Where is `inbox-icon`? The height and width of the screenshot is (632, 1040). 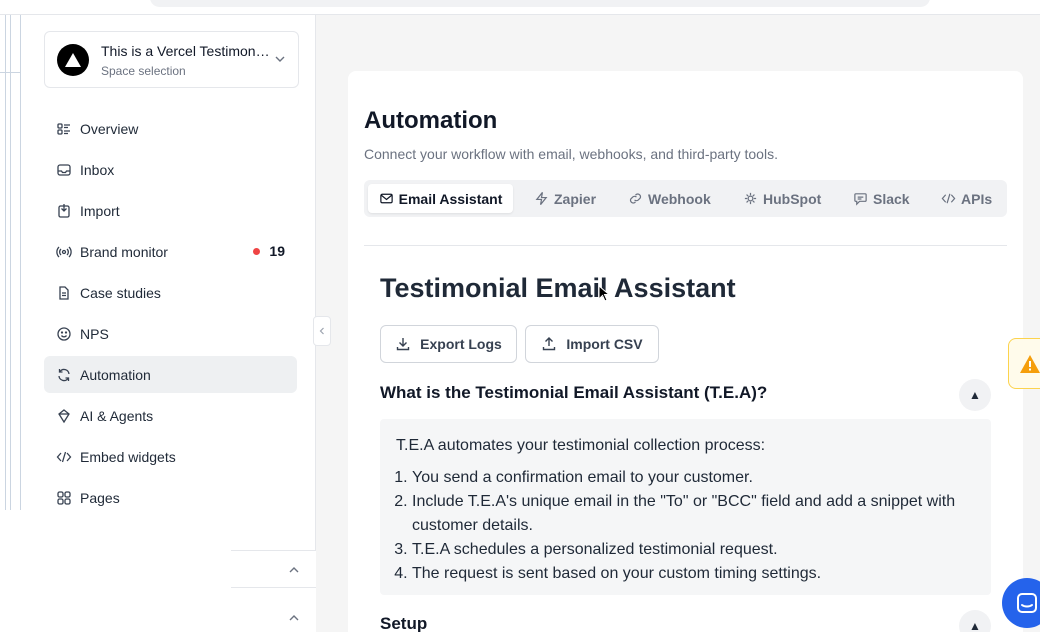
inbox-icon is located at coordinates (64, 170).